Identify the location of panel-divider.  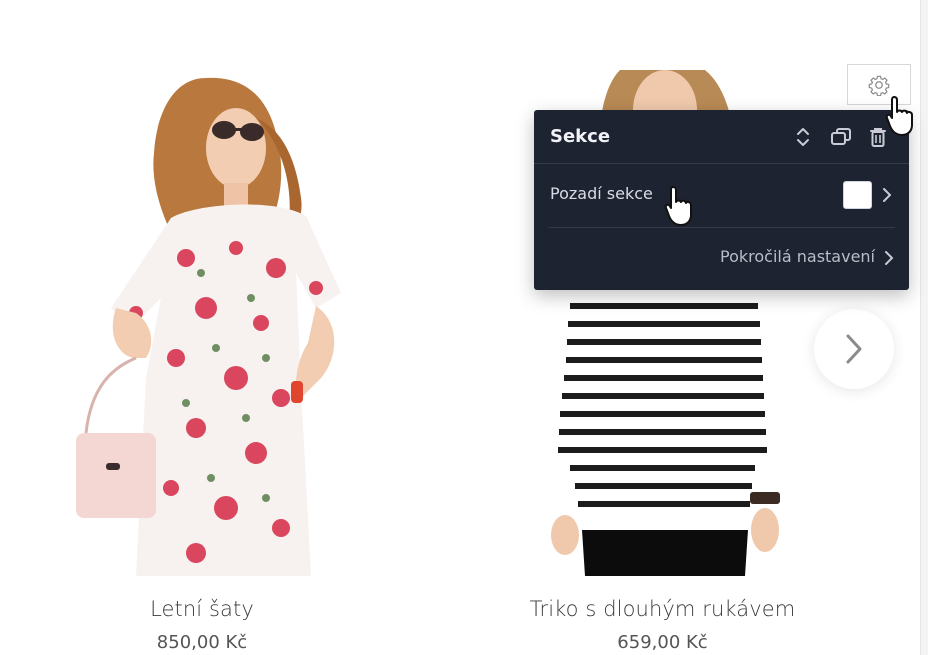
(721, 227).